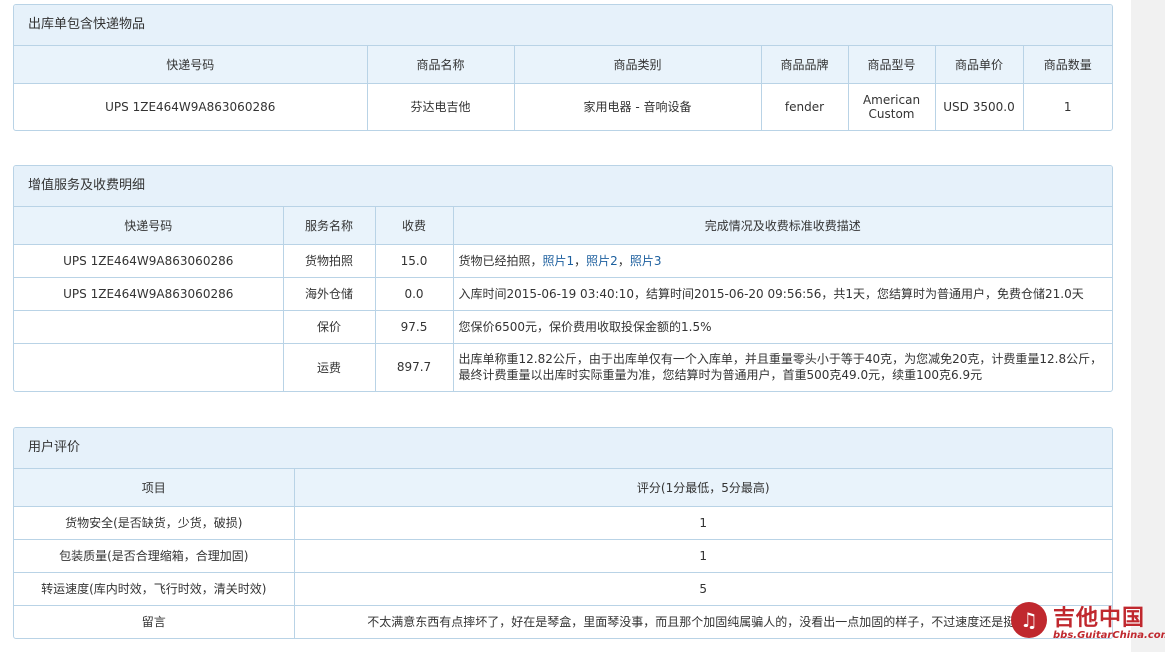  What do you see at coordinates (1148, 326) in the screenshot?
I see `page-scrollbar-track` at bounding box center [1148, 326].